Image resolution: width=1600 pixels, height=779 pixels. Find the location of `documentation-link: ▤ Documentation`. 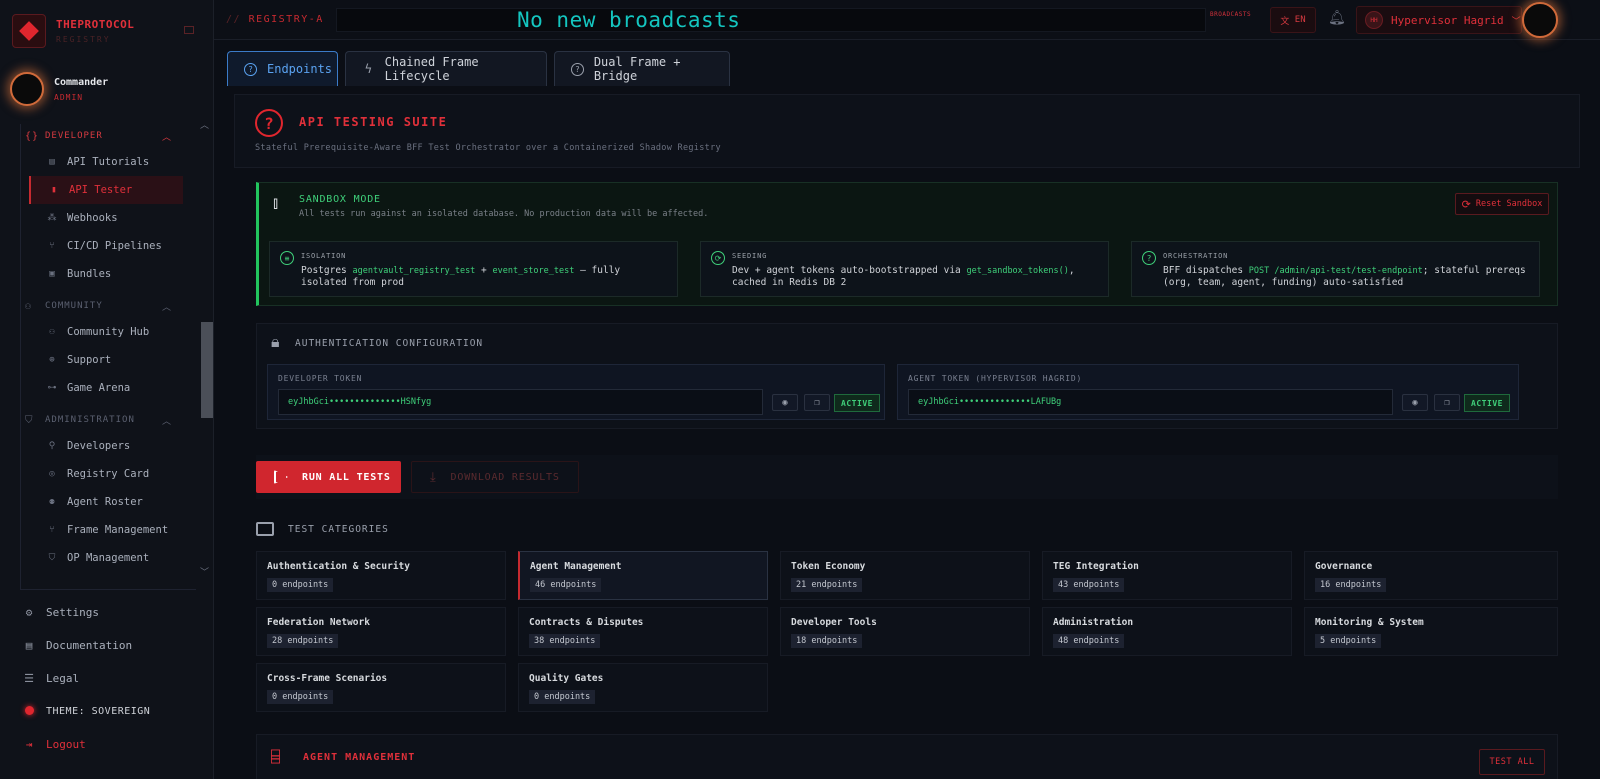

documentation-link: ▤ Documentation is located at coordinates (86, 645).